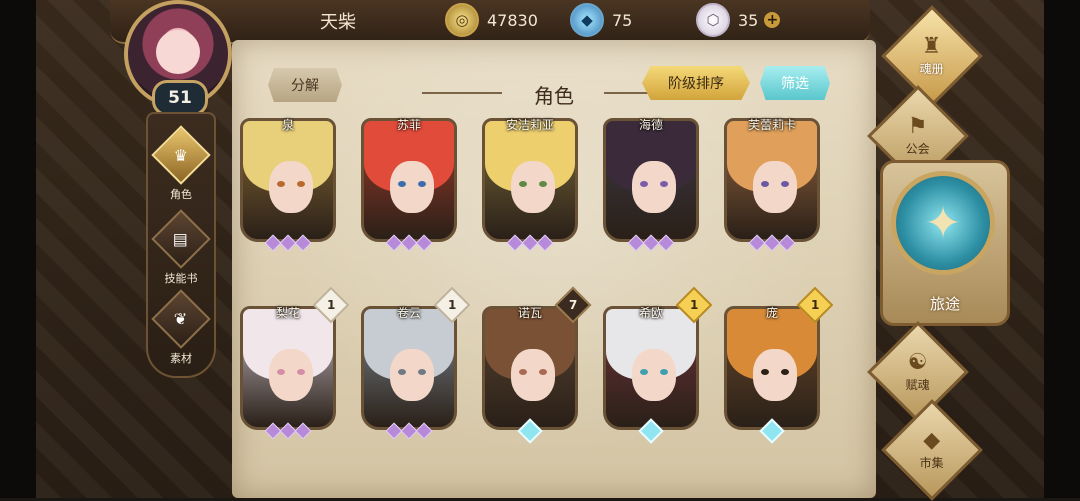  I want to click on nav-label: 市集, so click(932, 462).